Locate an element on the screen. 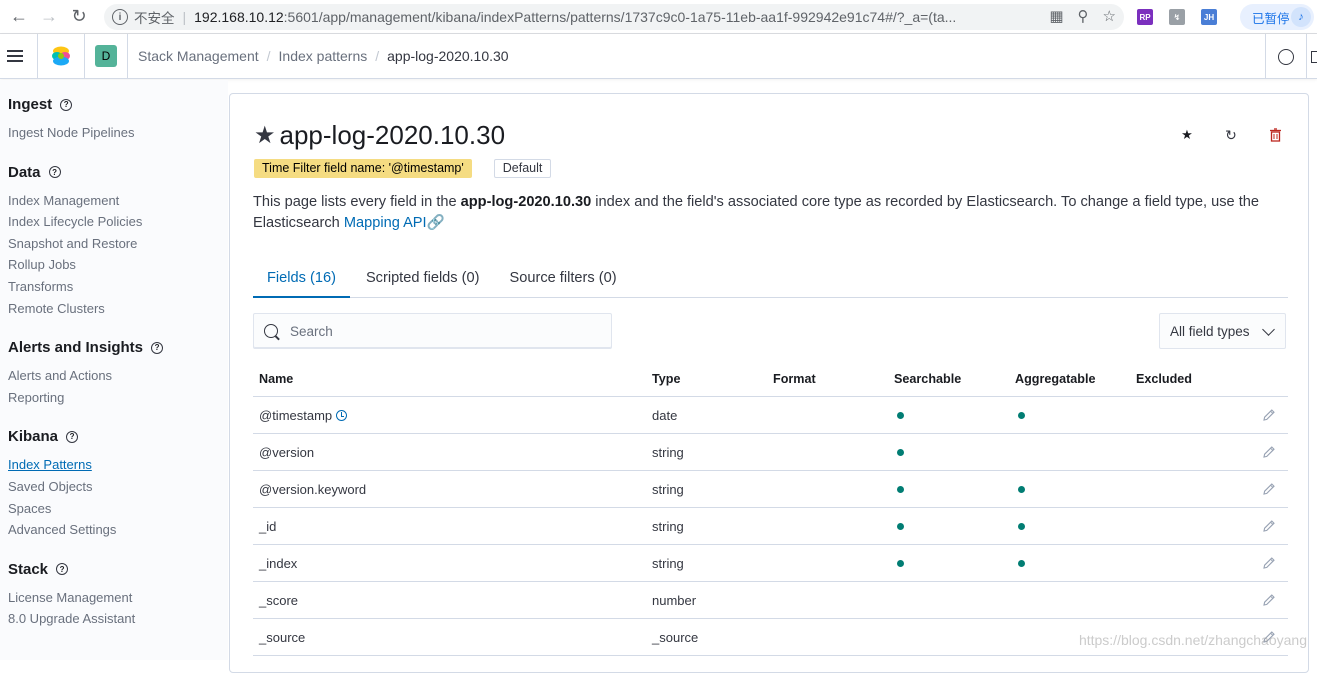 The width and height of the screenshot is (1317, 673). sidebar-item-index-management: Index Management is located at coordinates (114, 201).